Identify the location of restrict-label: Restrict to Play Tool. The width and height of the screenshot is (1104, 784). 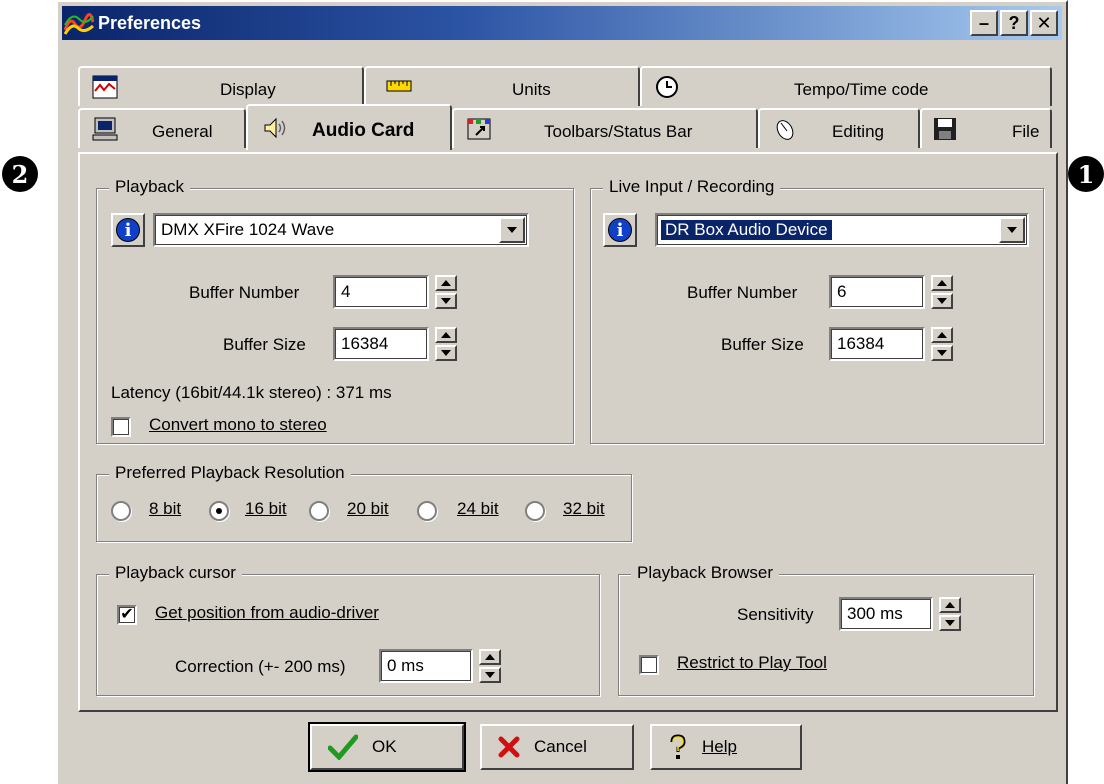
(752, 663).